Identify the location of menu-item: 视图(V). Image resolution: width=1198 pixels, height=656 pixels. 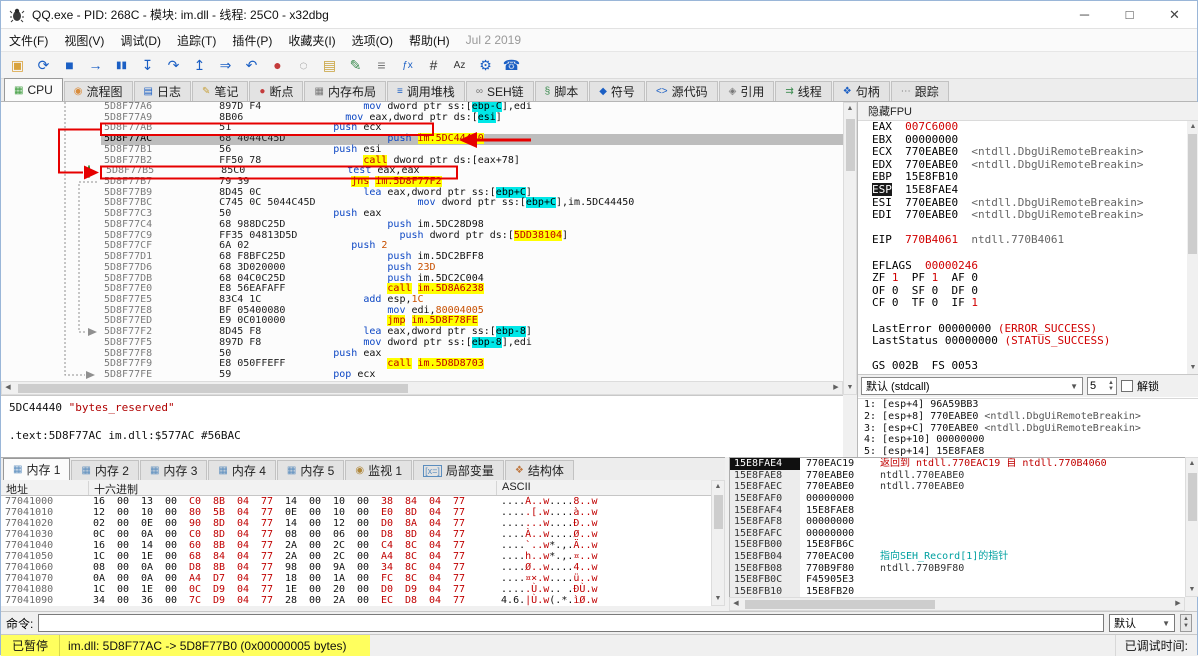
(84, 40).